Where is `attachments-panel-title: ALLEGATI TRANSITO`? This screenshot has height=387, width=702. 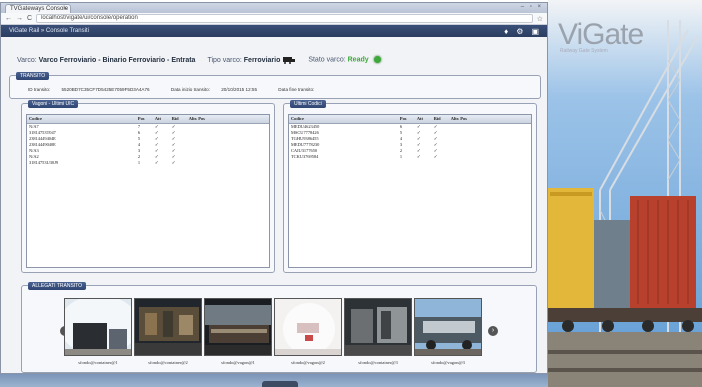 attachments-panel-title: ALLEGATI TRANSITO is located at coordinates (57, 286).